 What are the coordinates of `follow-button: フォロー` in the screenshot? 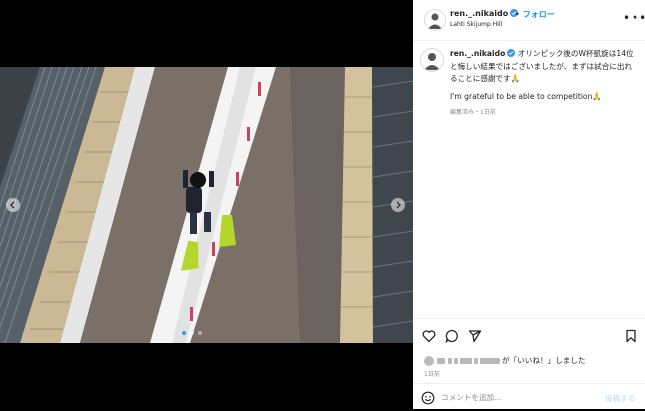 It's located at (539, 14).